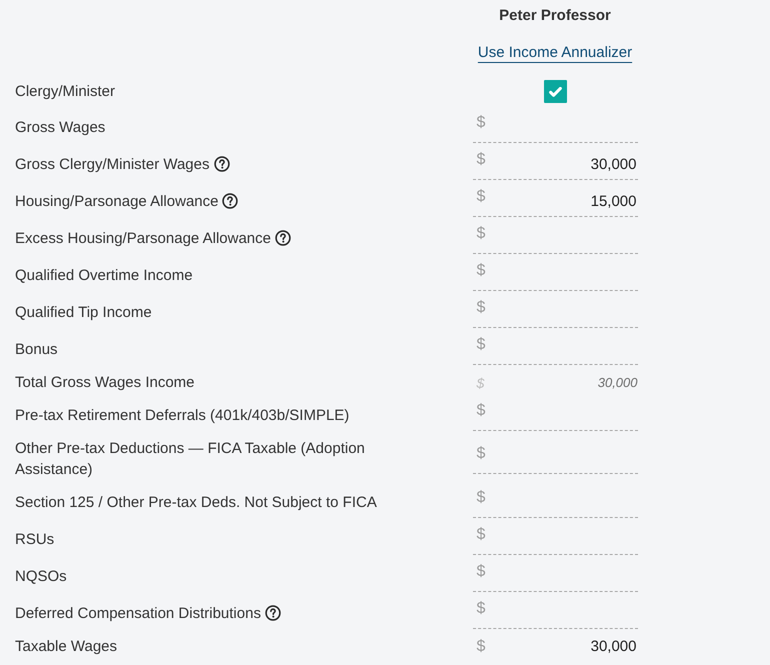  I want to click on field-label: Excess Housing/Parsonage Allowance, so click(153, 238).